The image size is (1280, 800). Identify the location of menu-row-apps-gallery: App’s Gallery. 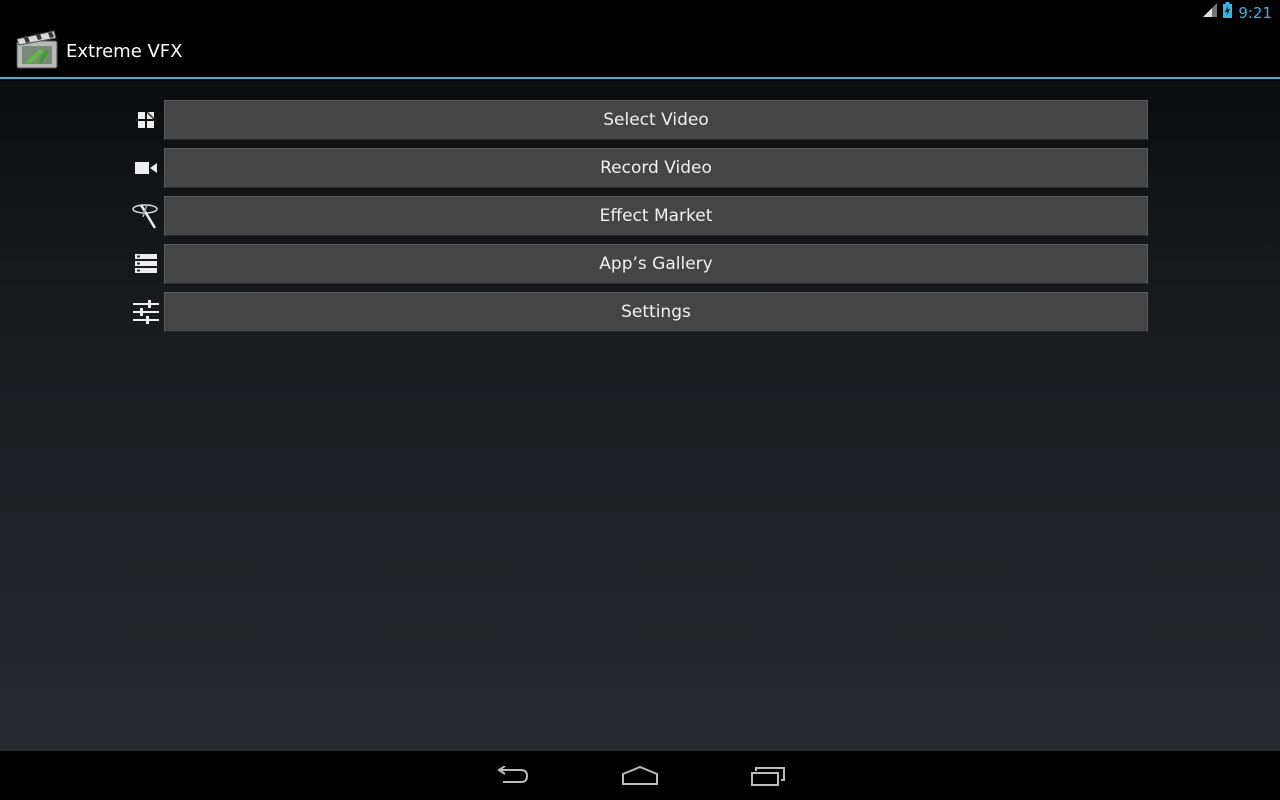
(638, 264).